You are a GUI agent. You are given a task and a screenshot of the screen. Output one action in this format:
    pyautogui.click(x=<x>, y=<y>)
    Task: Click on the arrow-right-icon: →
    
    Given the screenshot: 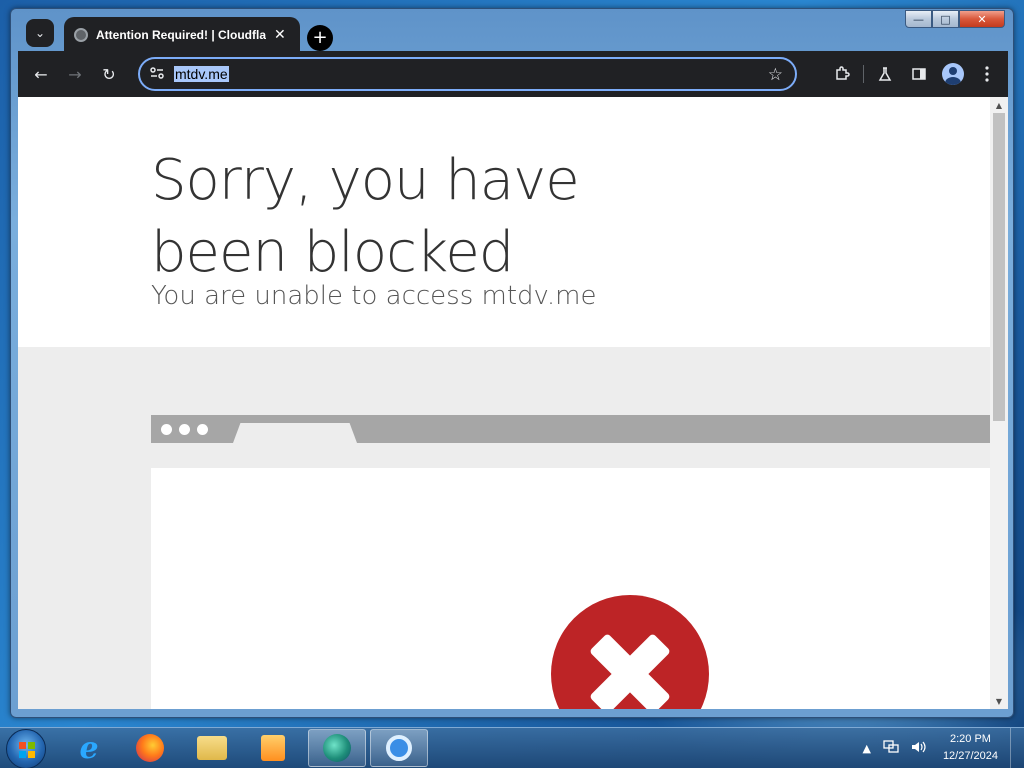 What is the action you would take?
    pyautogui.click(x=75, y=74)
    